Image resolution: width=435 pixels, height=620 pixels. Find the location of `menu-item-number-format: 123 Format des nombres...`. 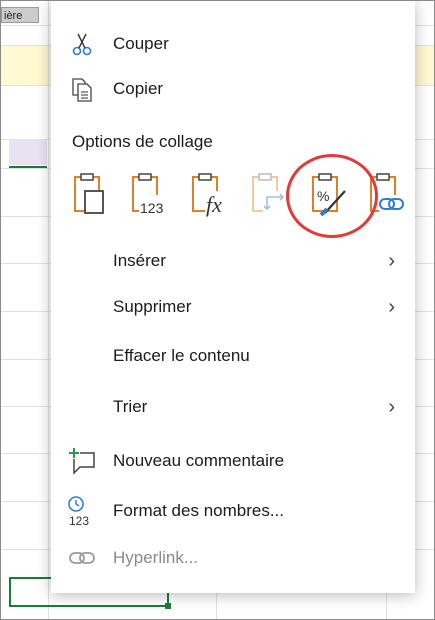

menu-item-number-format: 123 Format des nombres... is located at coordinates (233, 511).